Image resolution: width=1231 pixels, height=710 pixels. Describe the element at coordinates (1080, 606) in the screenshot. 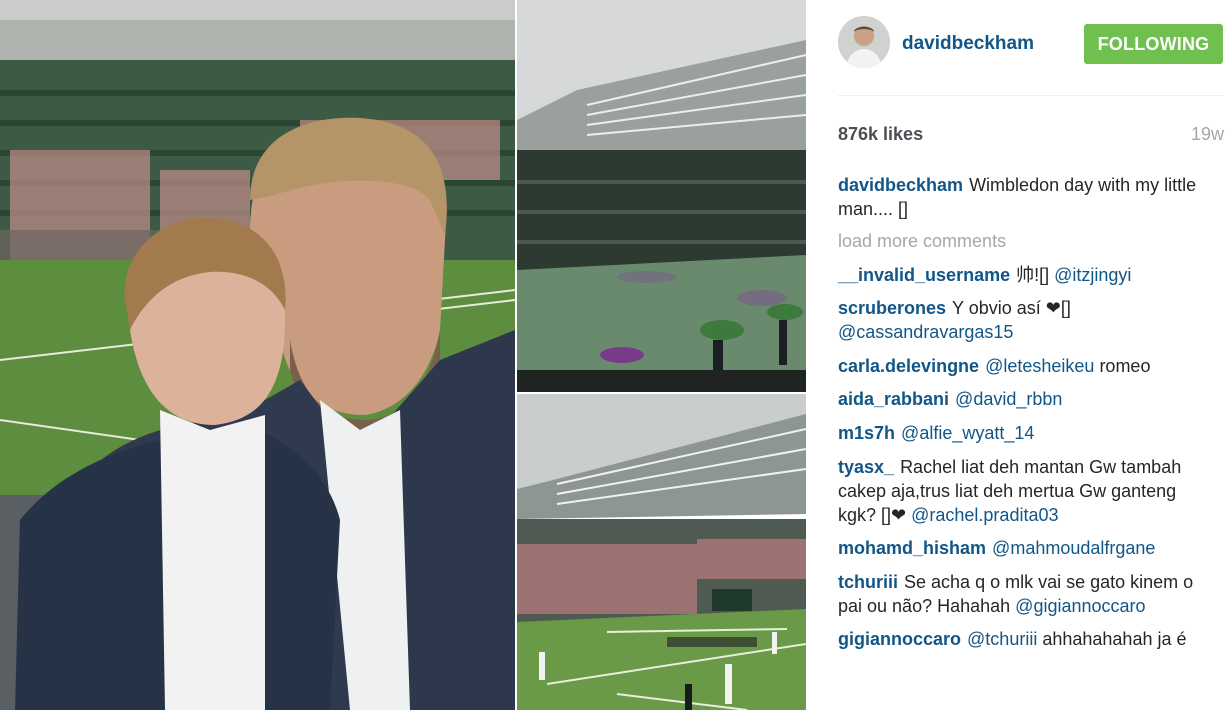

I see `comment-mention: @gigiannoccaro` at that location.